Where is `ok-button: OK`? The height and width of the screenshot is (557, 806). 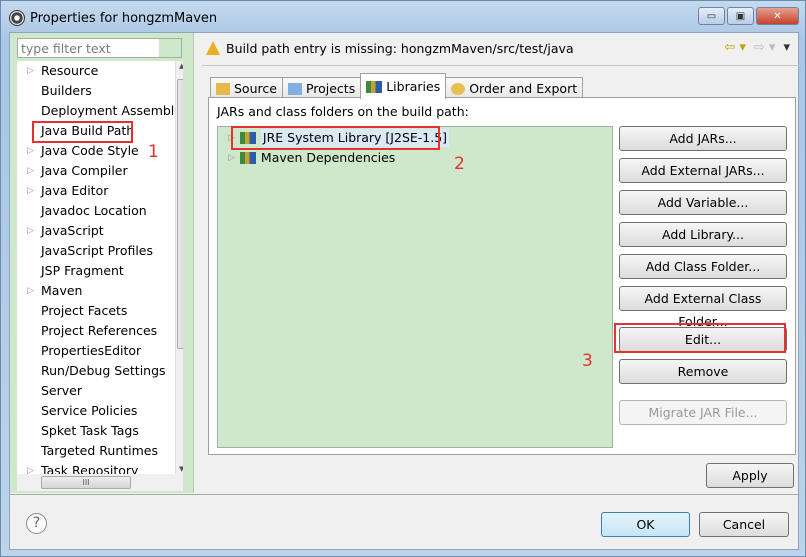
ok-button: OK is located at coordinates (645, 524).